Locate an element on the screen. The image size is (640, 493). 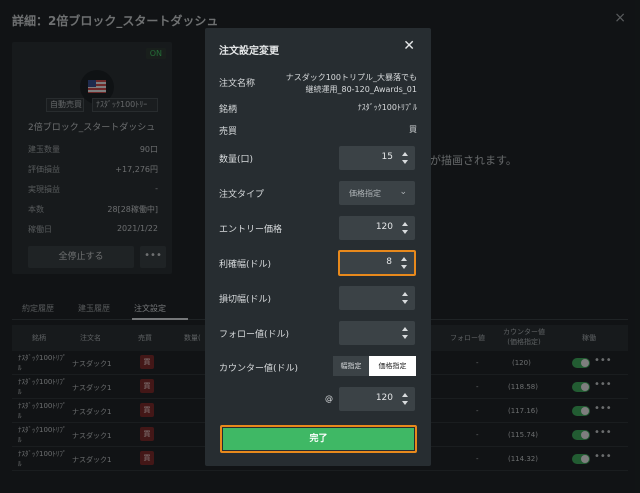
order-type-value: 価格指定 is located at coordinates (365, 193).